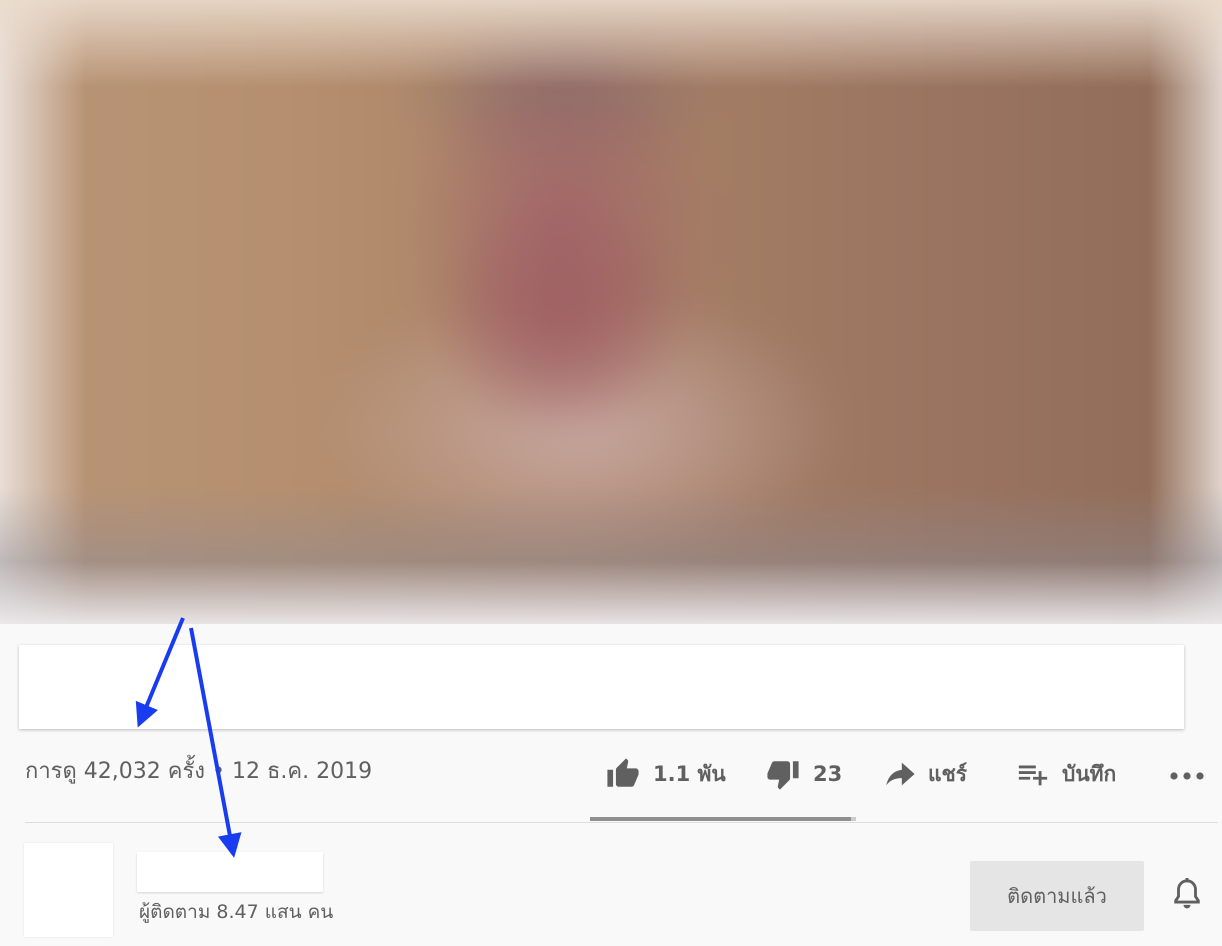  What do you see at coordinates (68, 890) in the screenshot?
I see `channel-avatar-redacted` at bounding box center [68, 890].